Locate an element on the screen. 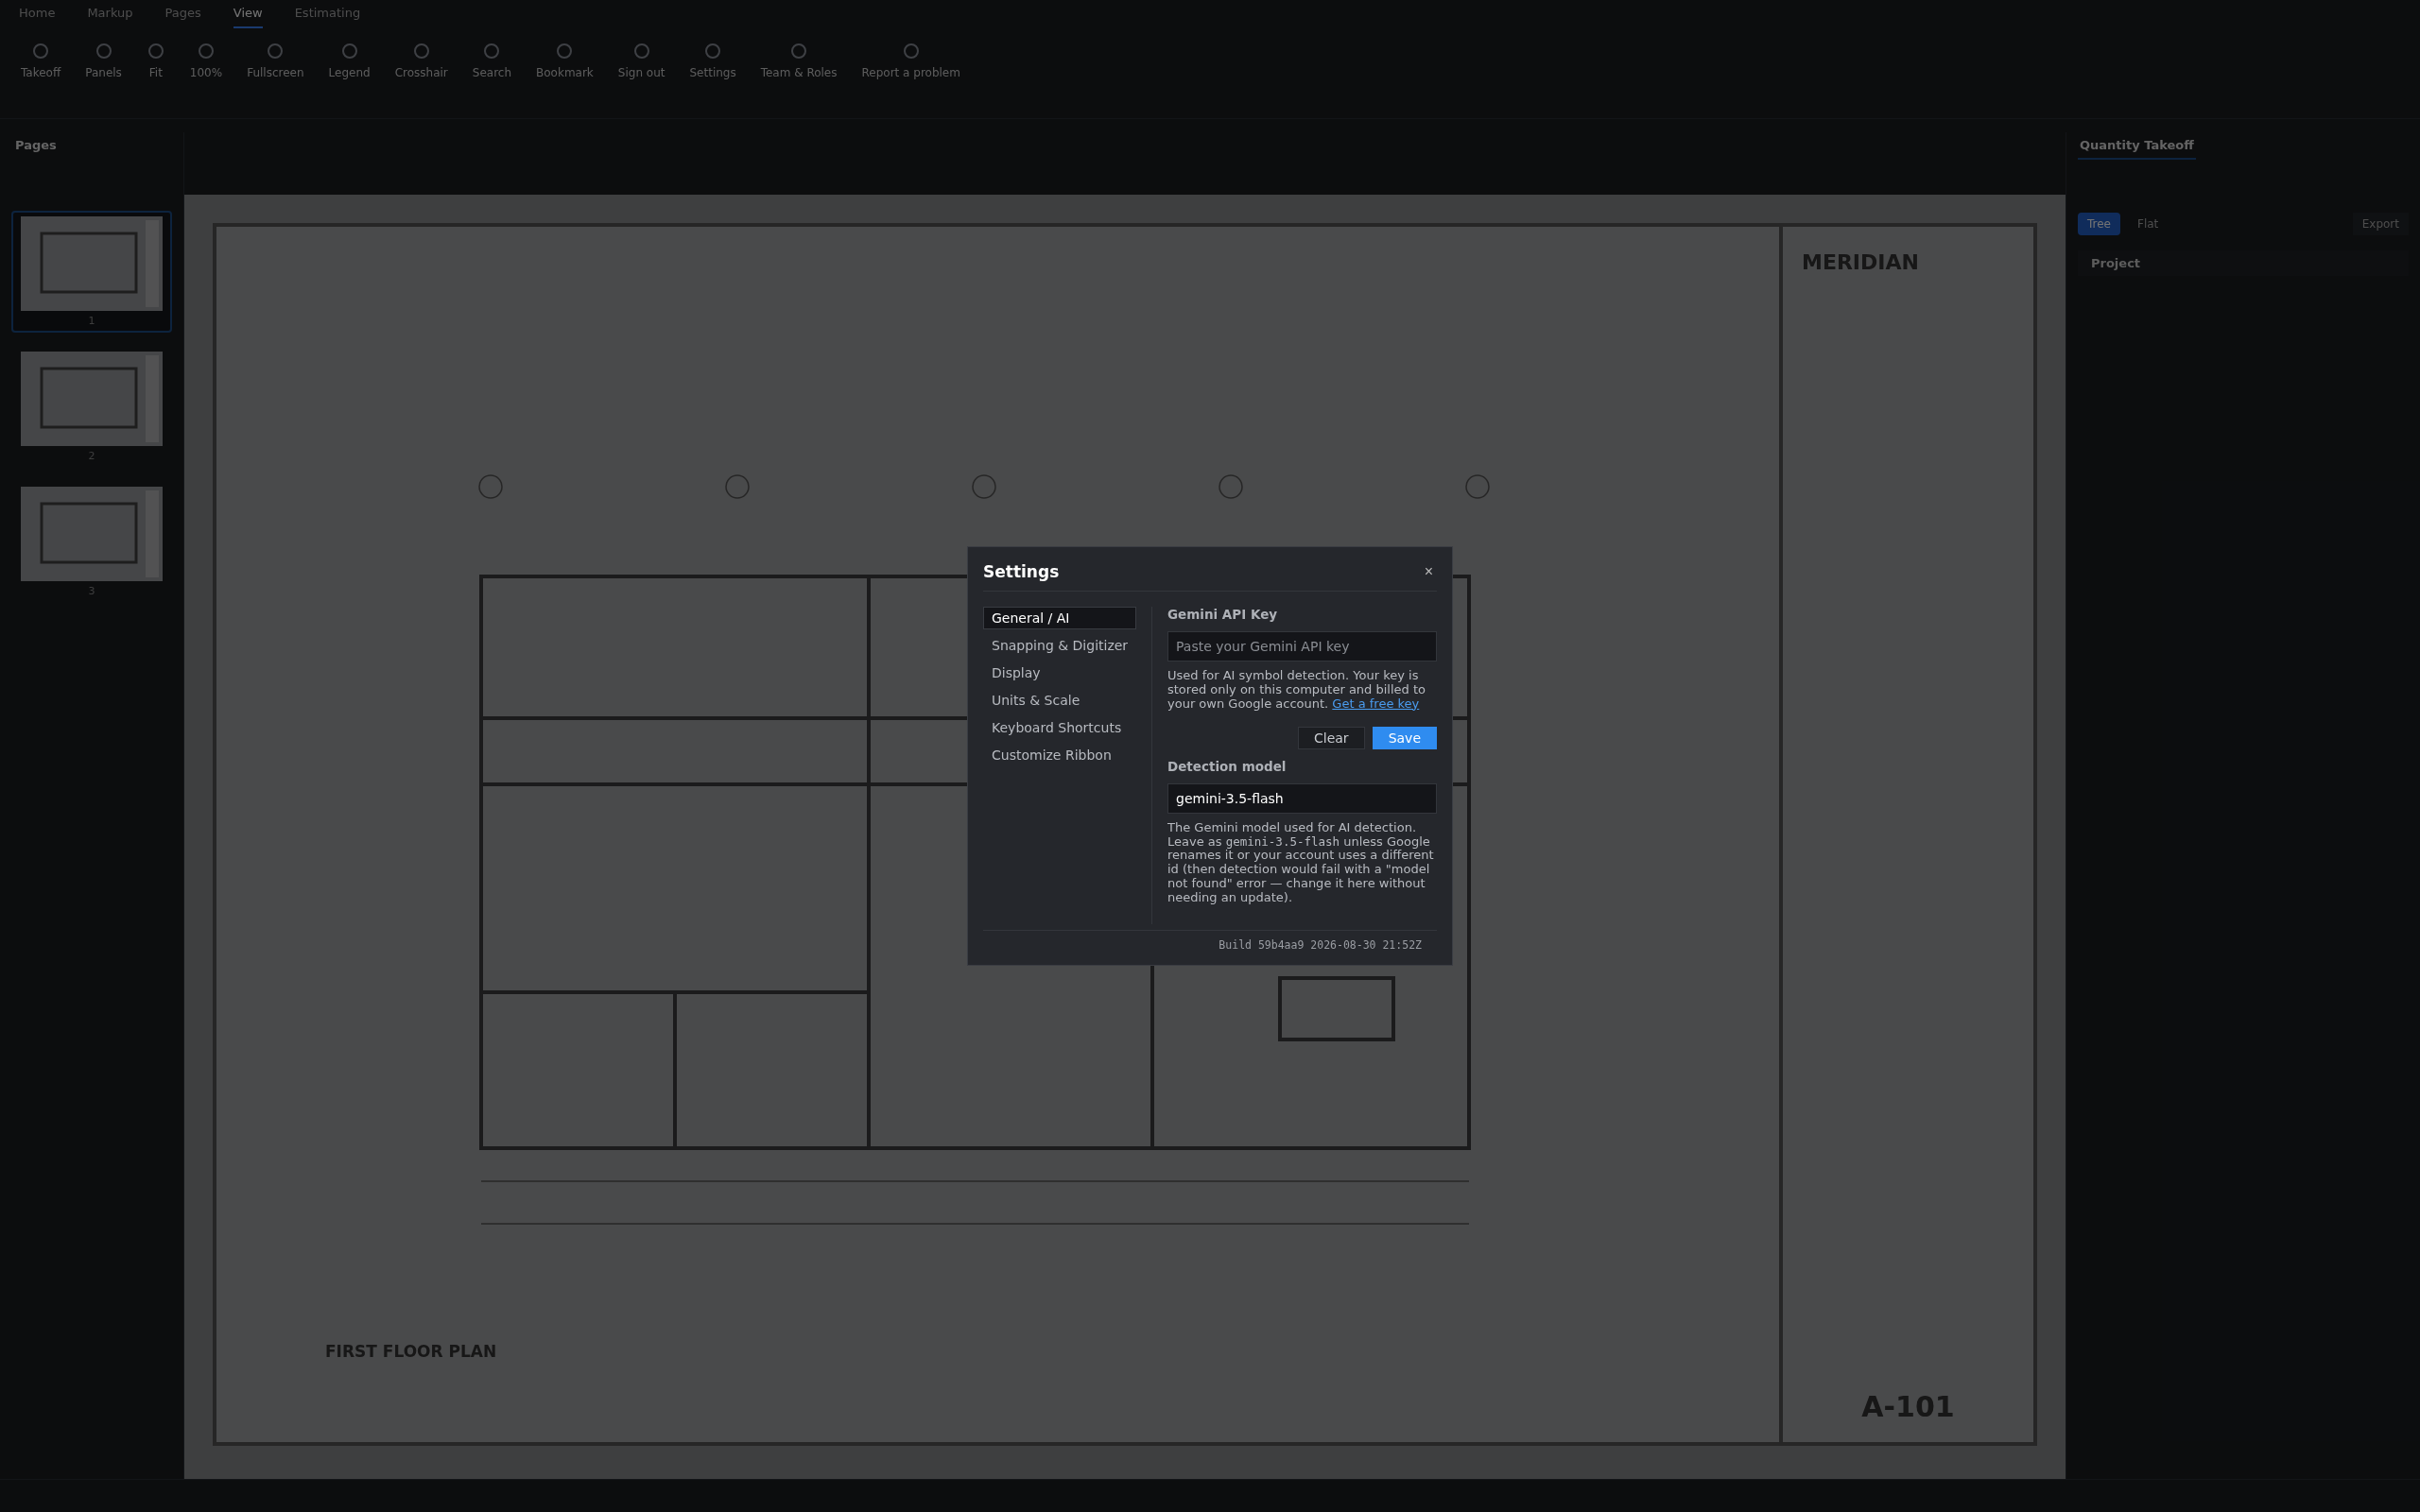 The image size is (2420, 1512). ribbon-button: Legend is located at coordinates (349, 60).